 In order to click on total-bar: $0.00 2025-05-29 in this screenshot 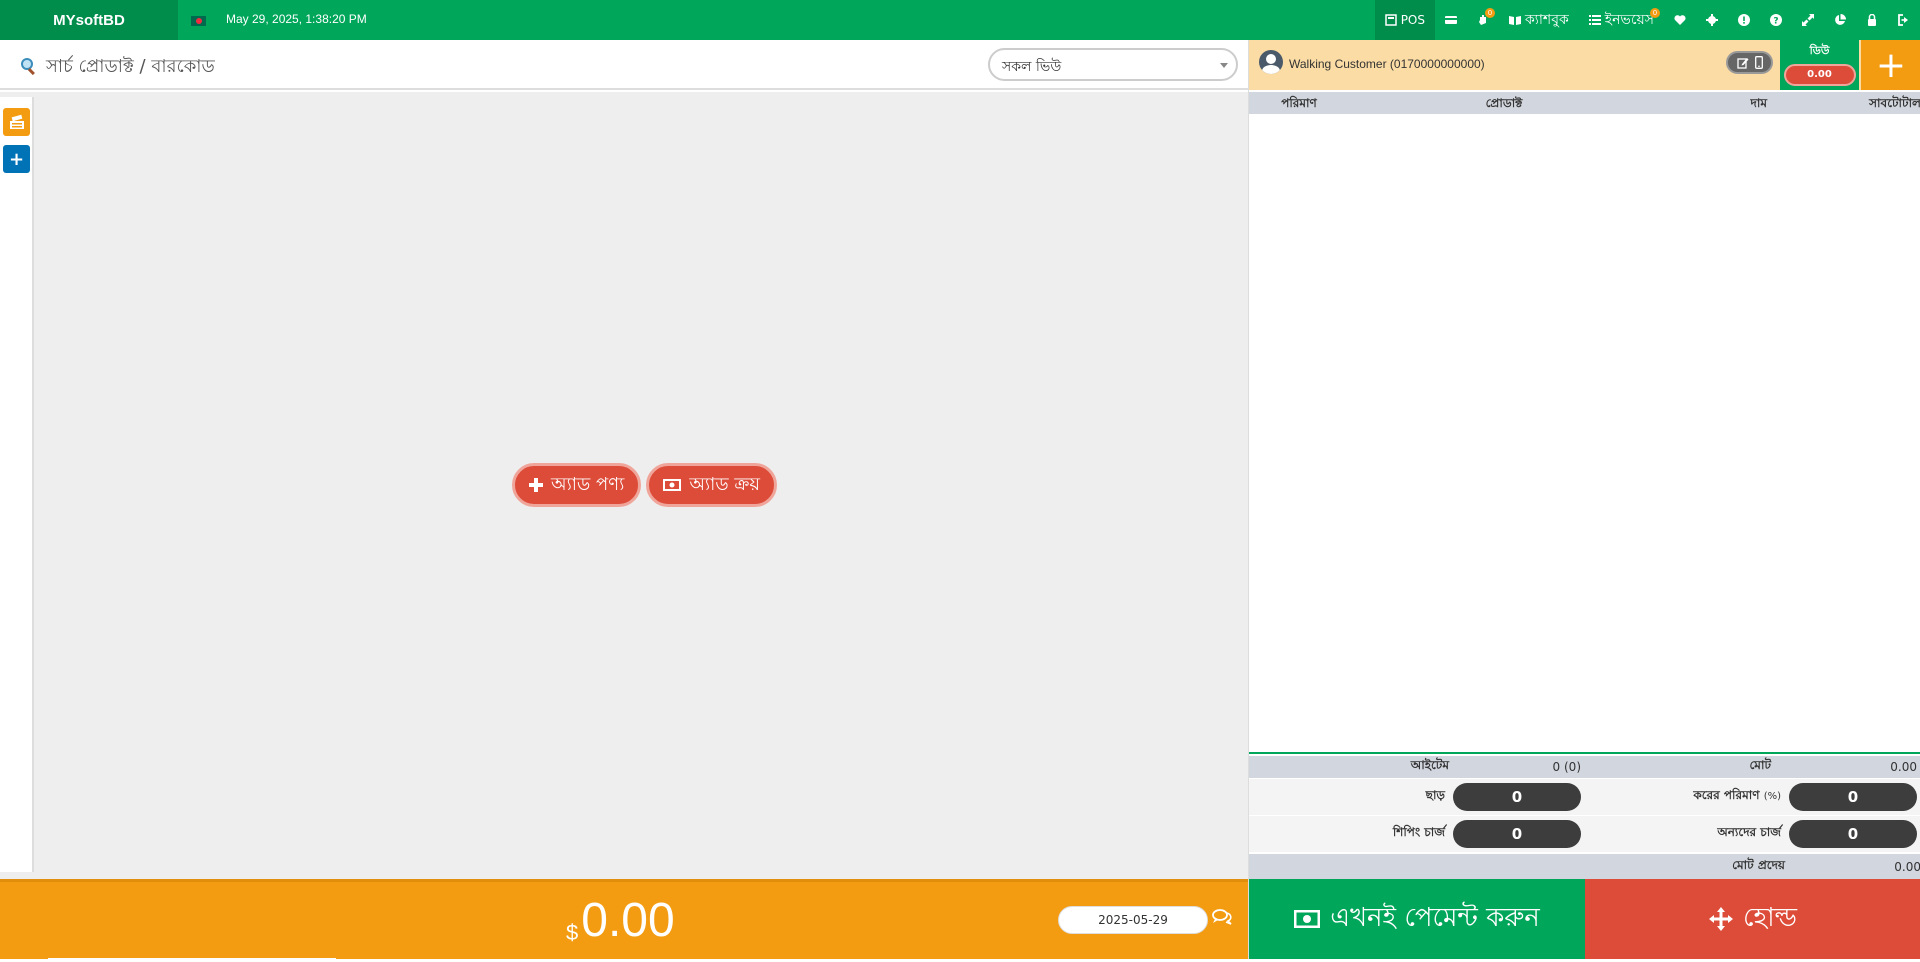, I will do `click(624, 920)`.